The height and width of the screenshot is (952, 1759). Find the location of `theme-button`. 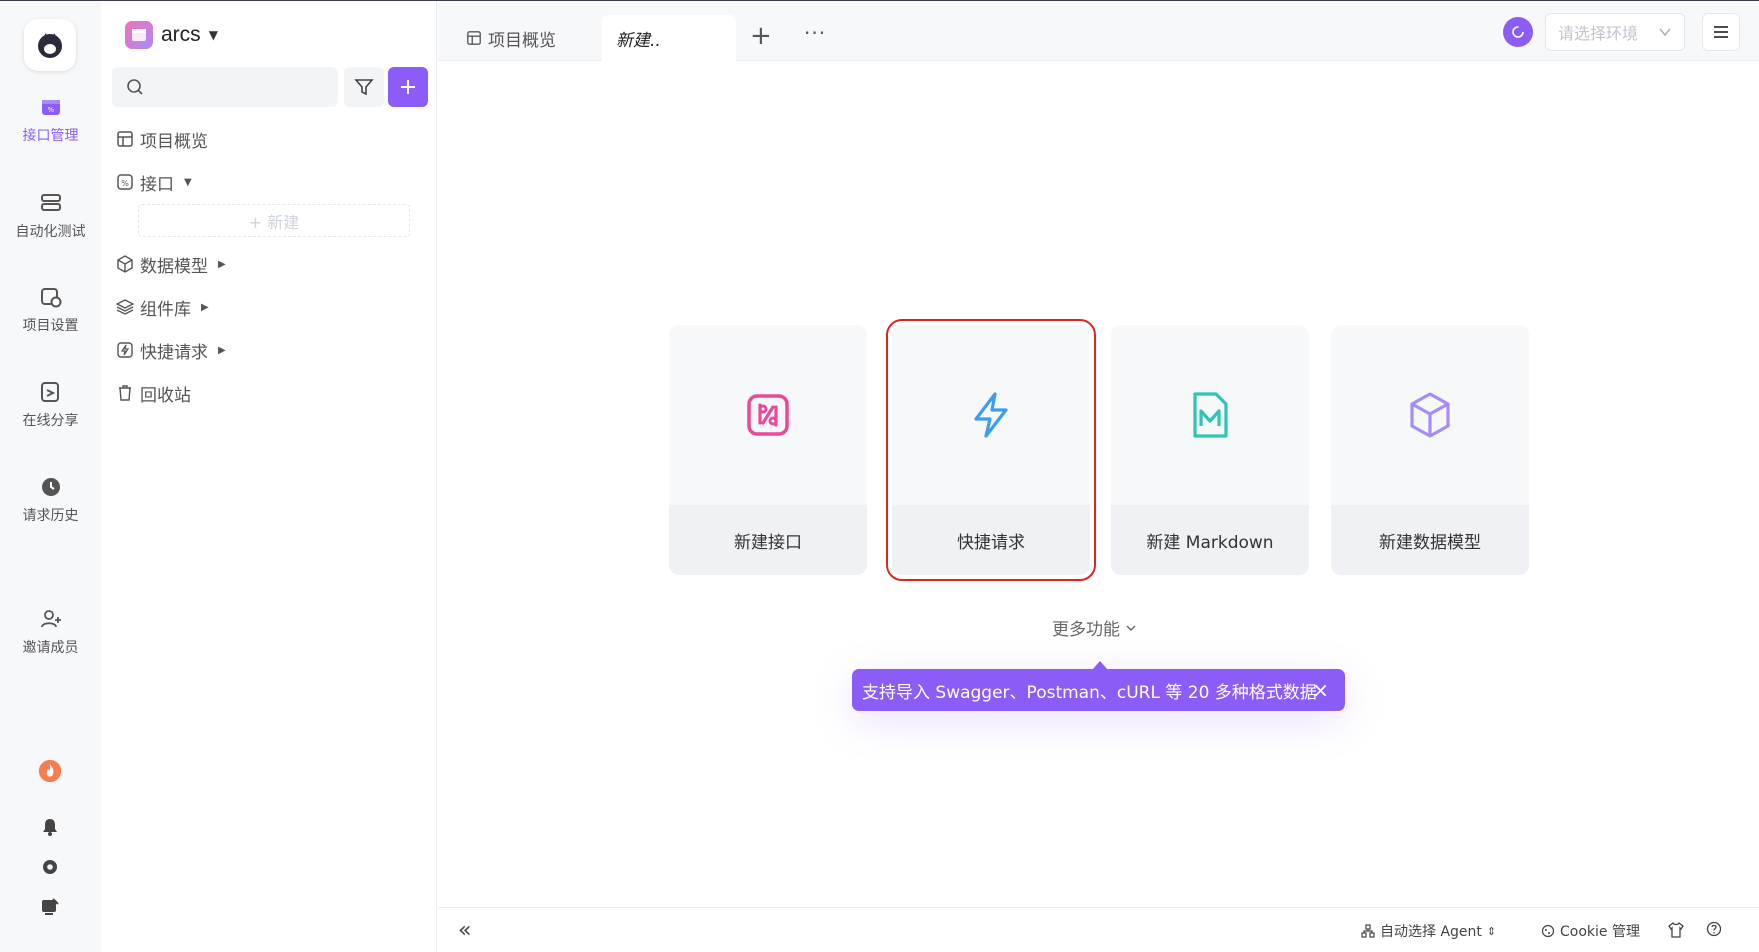

theme-button is located at coordinates (1676, 930).